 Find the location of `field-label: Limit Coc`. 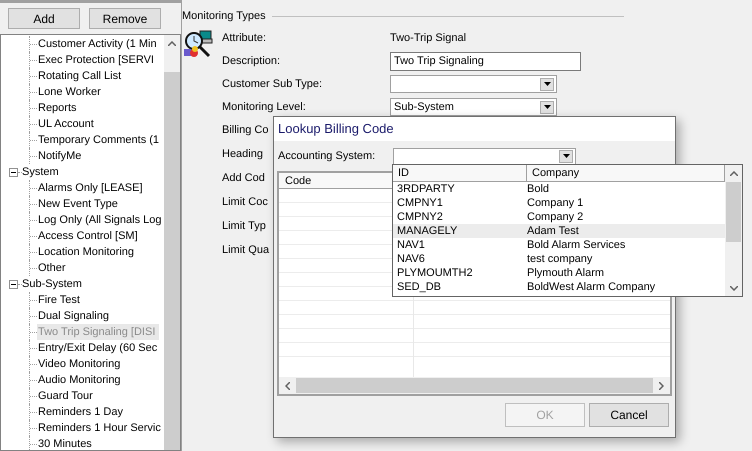

field-label: Limit Coc is located at coordinates (245, 202).